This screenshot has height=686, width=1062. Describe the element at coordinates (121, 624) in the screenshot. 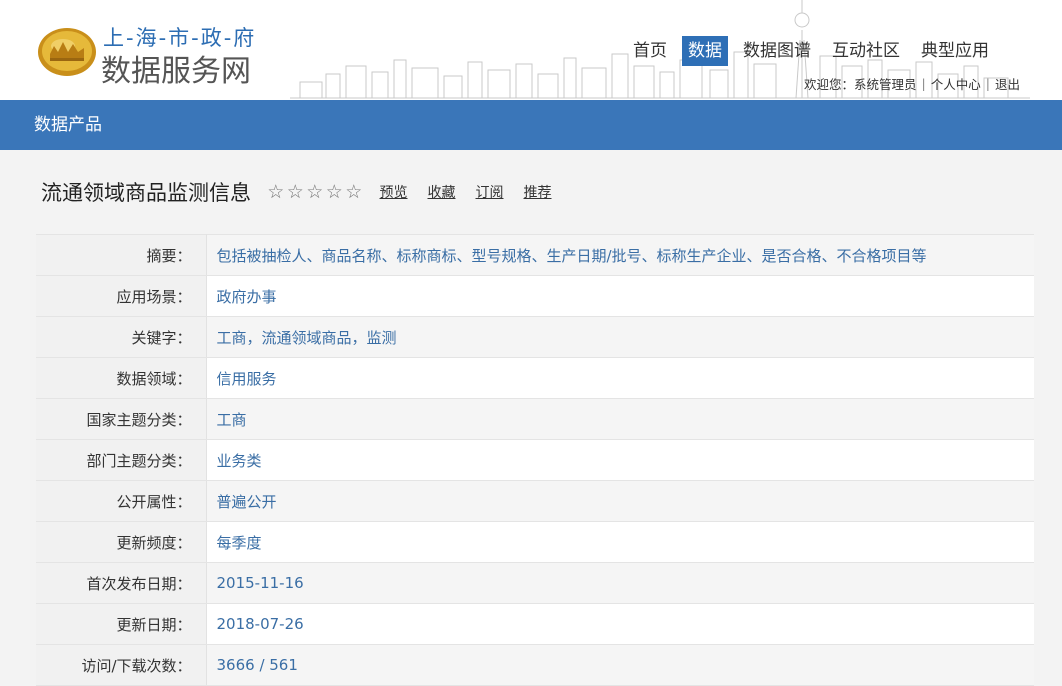

I see `field-label: 更新日期：` at that location.